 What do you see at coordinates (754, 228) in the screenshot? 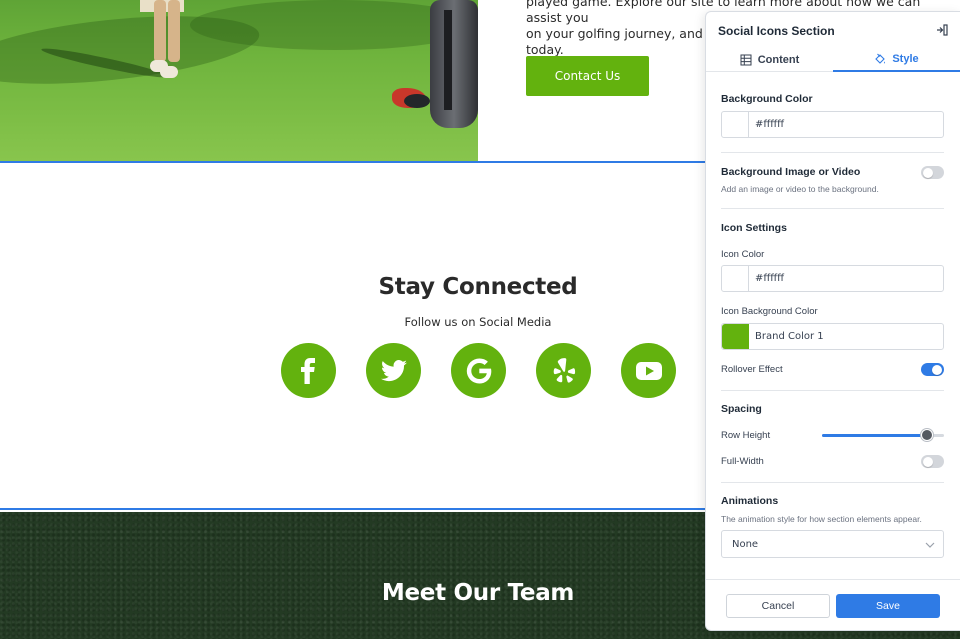
I see `icon-settings-heading: Icon Settings` at bounding box center [754, 228].